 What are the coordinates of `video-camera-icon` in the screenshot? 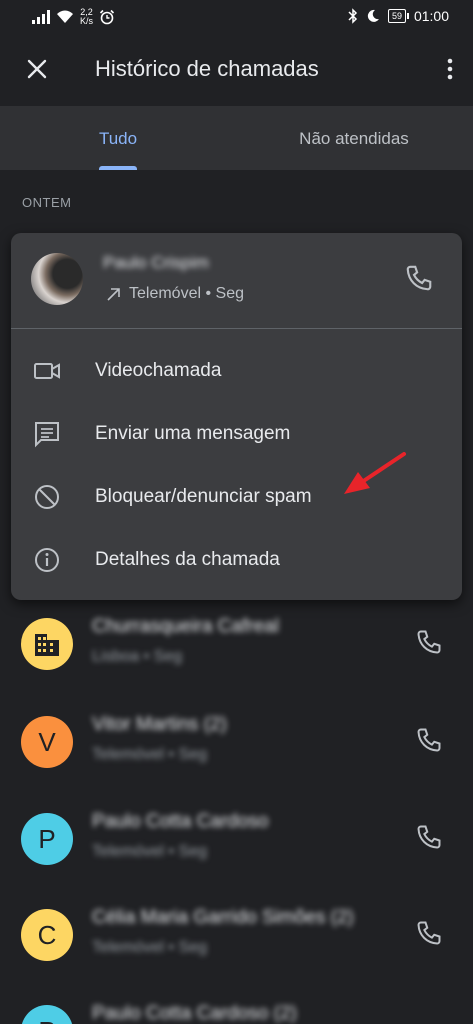 It's located at (47, 371).